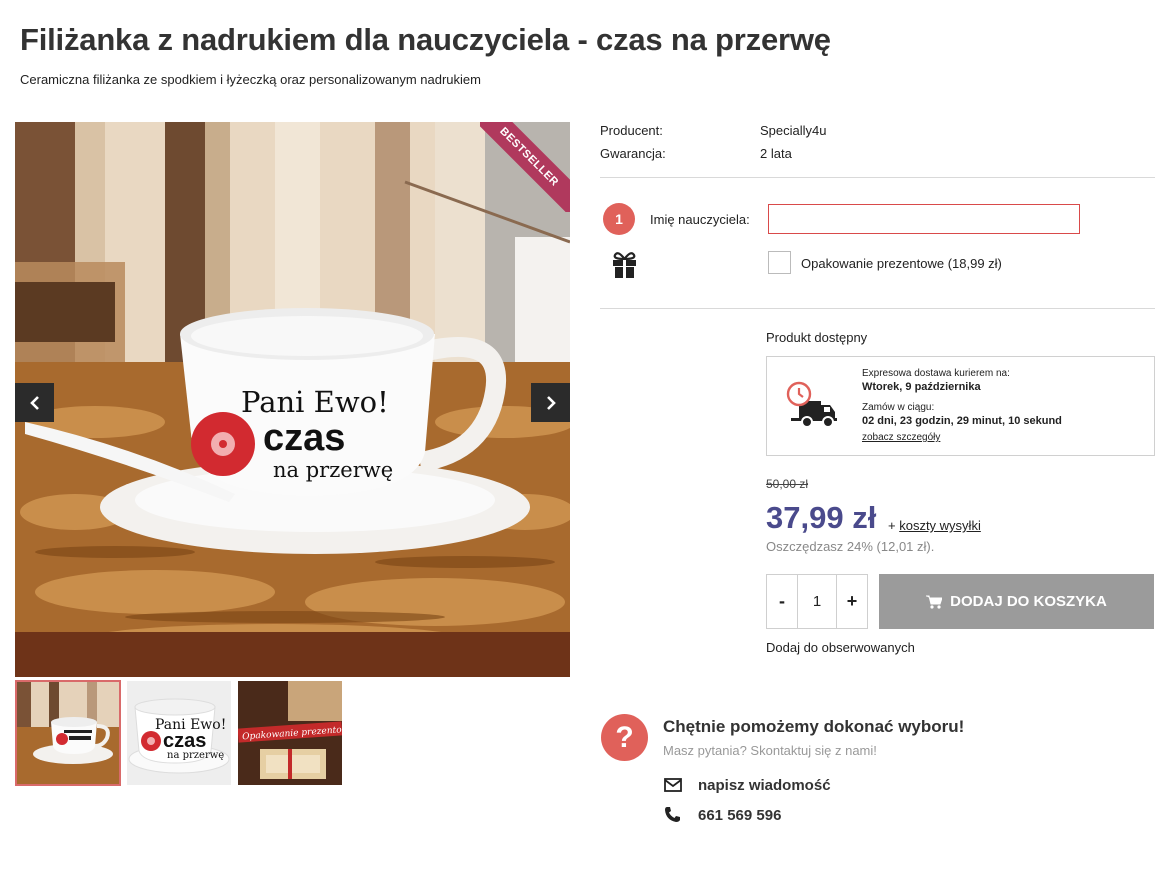 This screenshot has width=1168, height=879. What do you see at coordinates (817, 337) in the screenshot?
I see `availability-status: Produkt dostępny` at bounding box center [817, 337].